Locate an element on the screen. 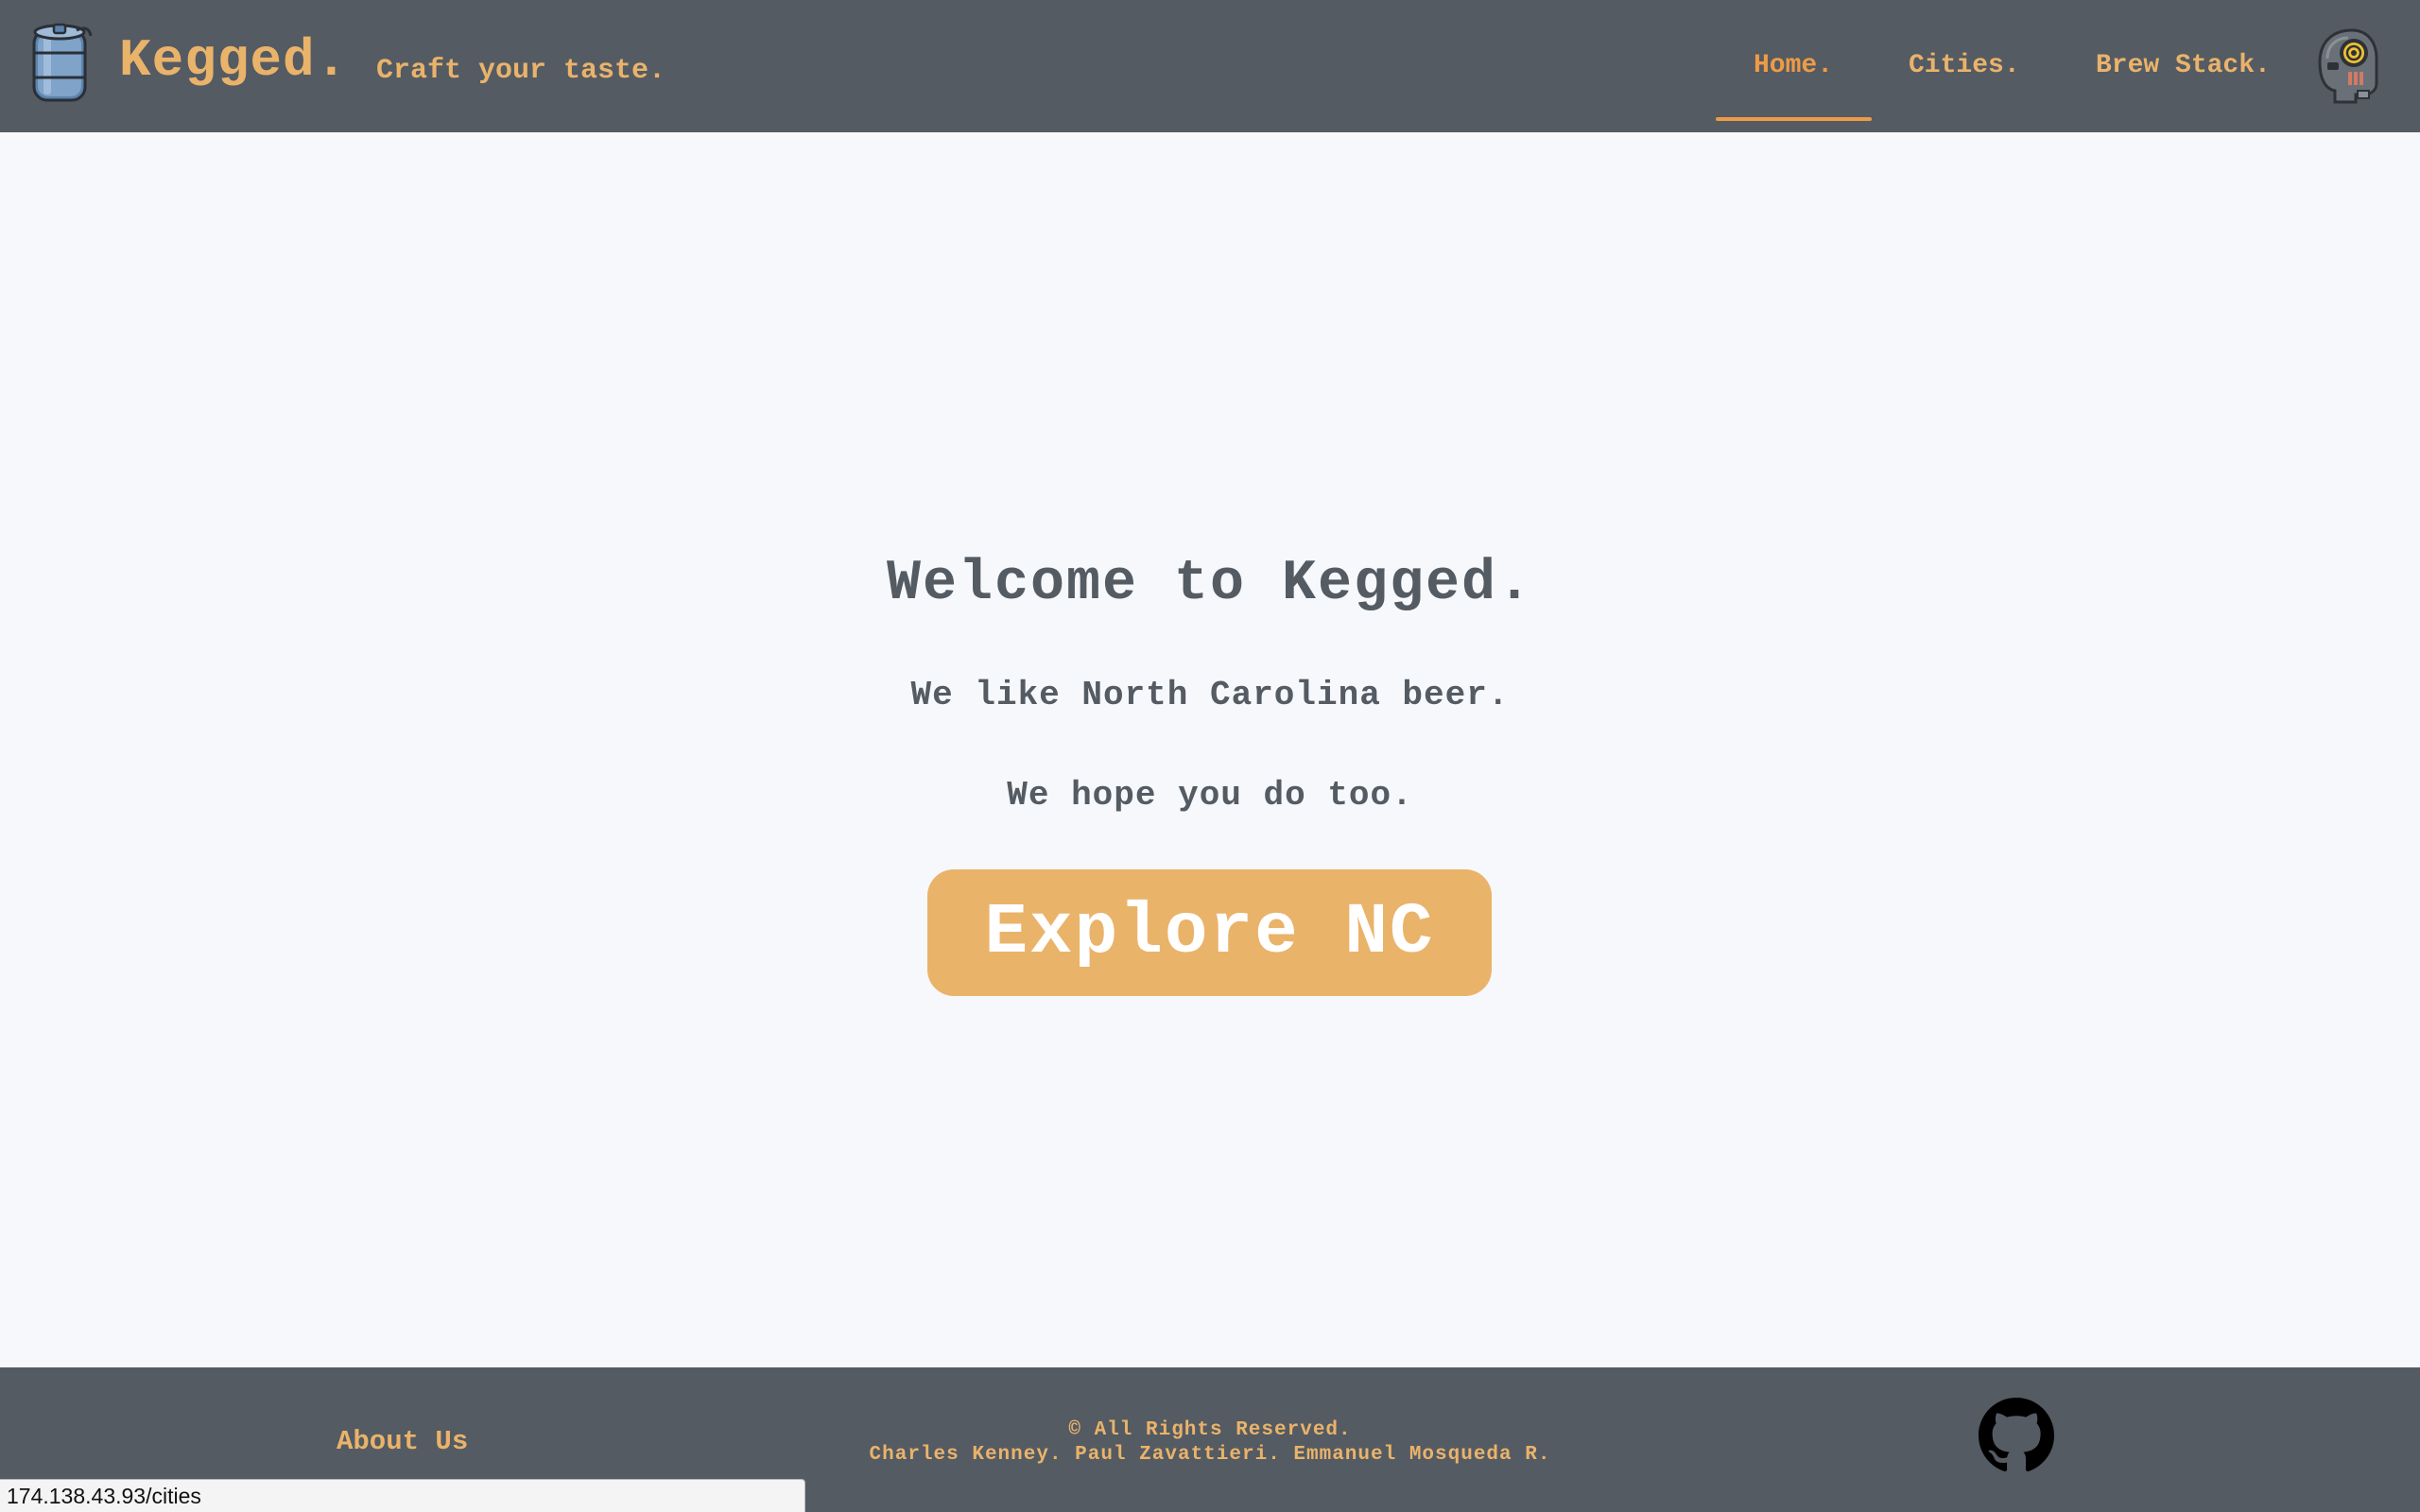 The image size is (2420, 1512). hero-subtitle-1: We like North Carolina beer. is located at coordinates (1210, 695).